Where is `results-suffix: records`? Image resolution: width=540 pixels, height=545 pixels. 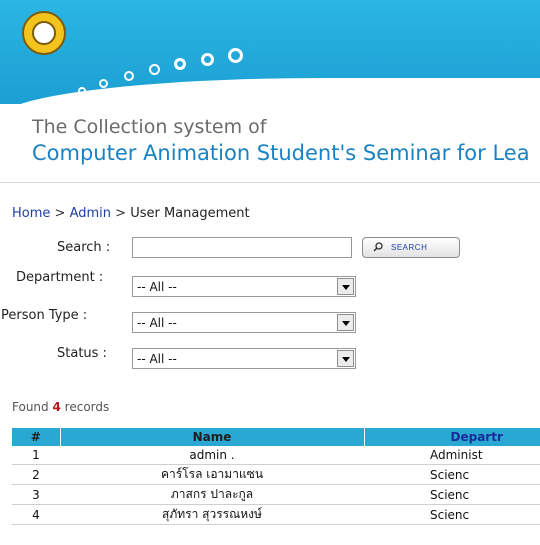 results-suffix: records is located at coordinates (87, 407).